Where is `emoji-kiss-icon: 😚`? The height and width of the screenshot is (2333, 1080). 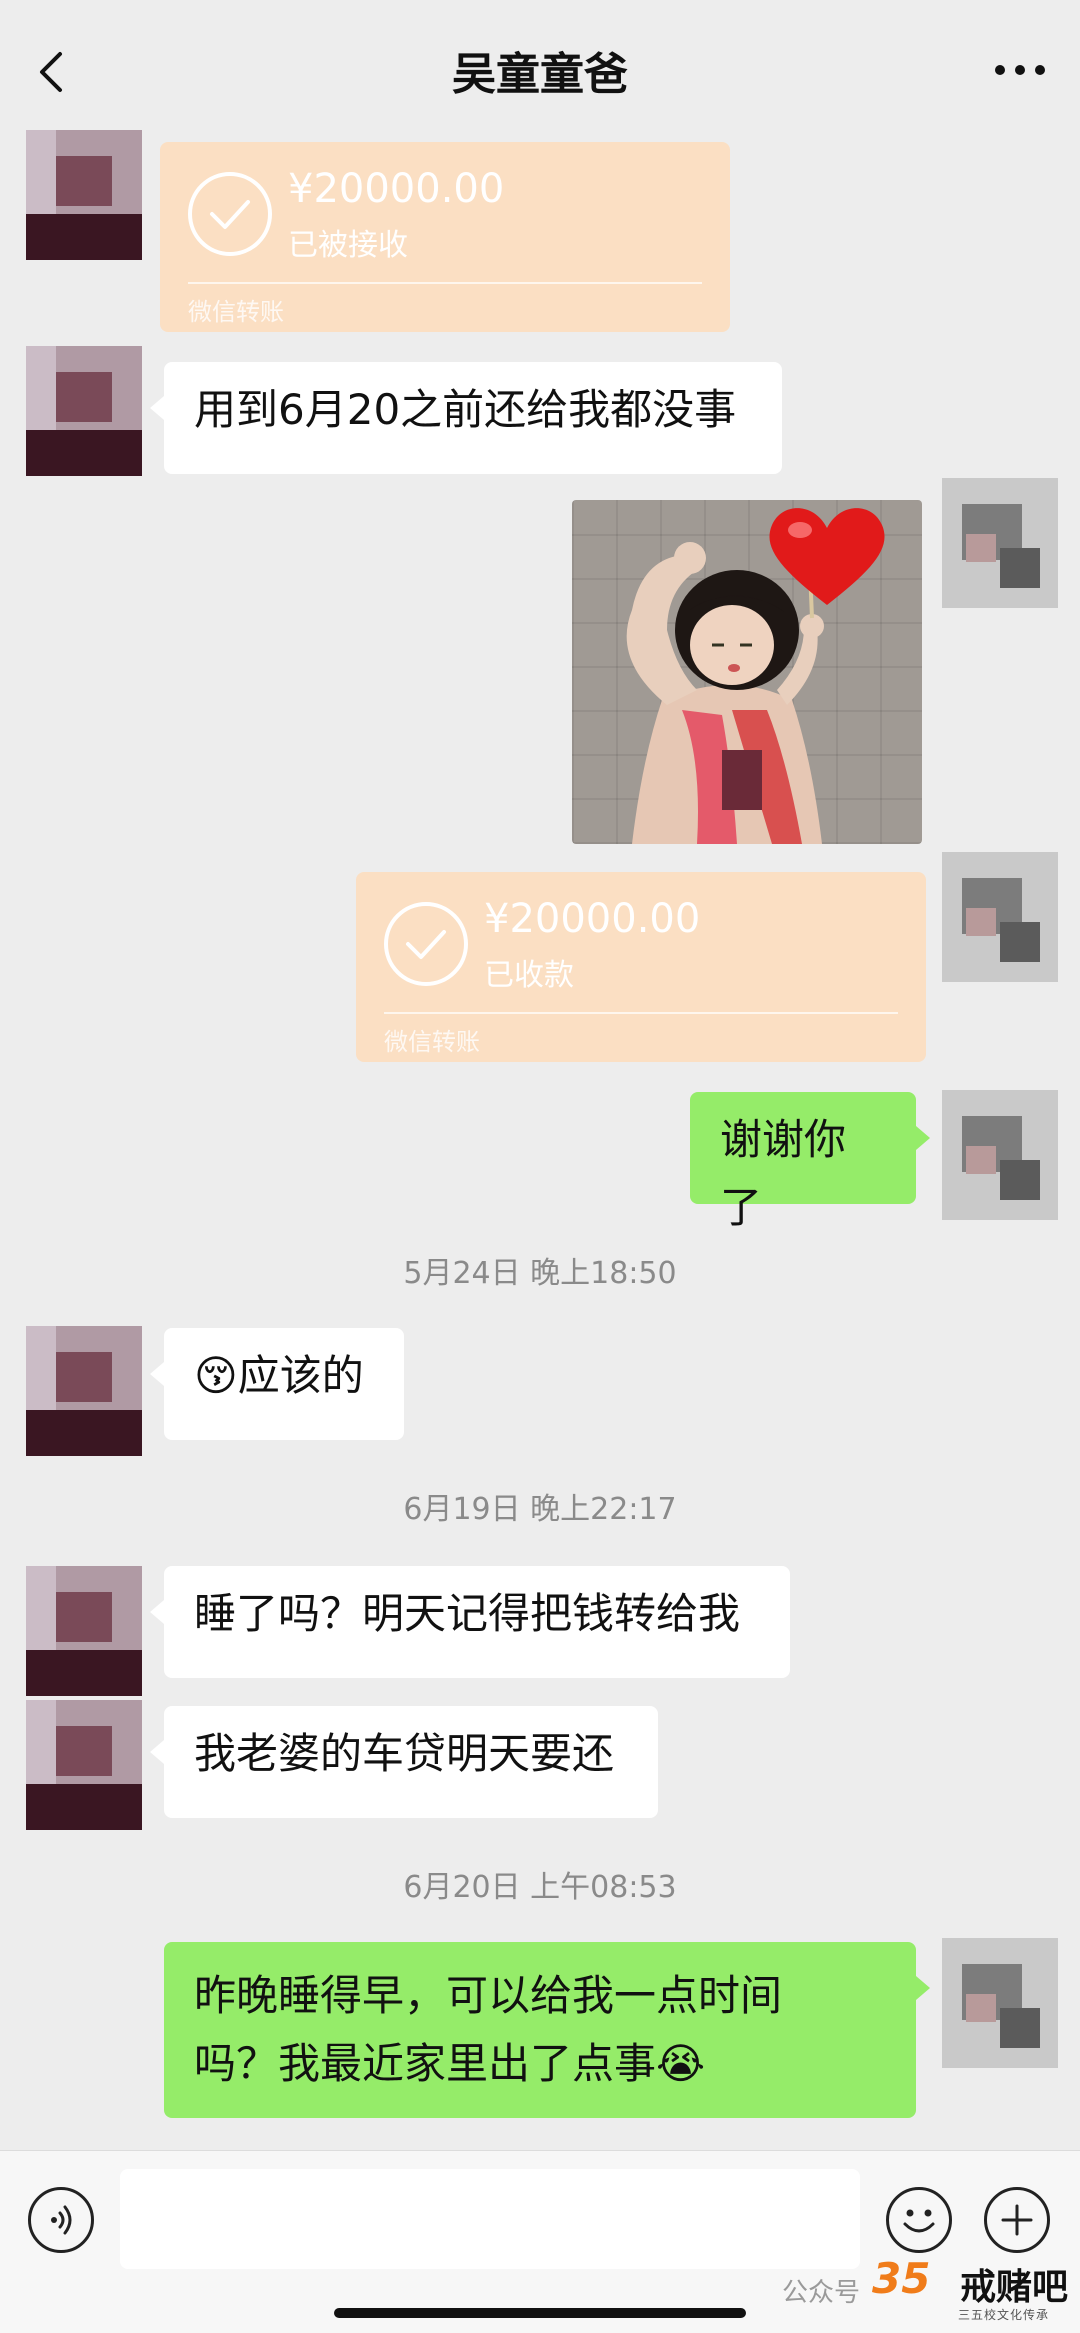 emoji-kiss-icon: 😚 is located at coordinates (216, 1375).